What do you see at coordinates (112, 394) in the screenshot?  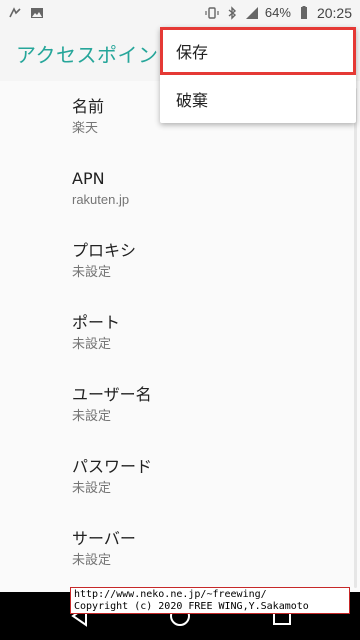 I see `setting-title: ユーザー名` at bounding box center [112, 394].